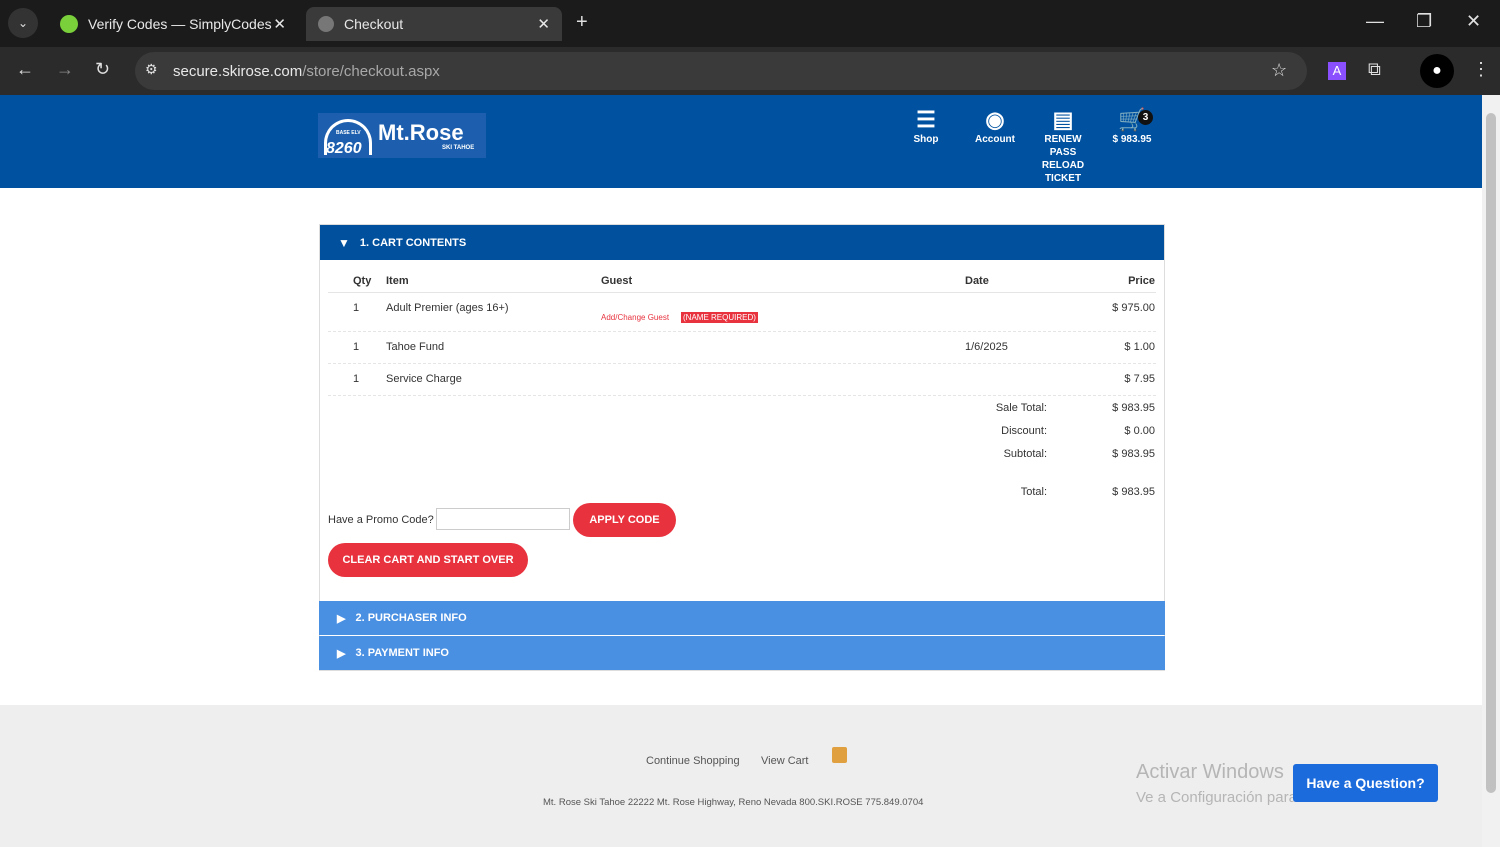  Describe the element at coordinates (1139, 379) in the screenshot. I see `row-price: $ 7.95` at that location.